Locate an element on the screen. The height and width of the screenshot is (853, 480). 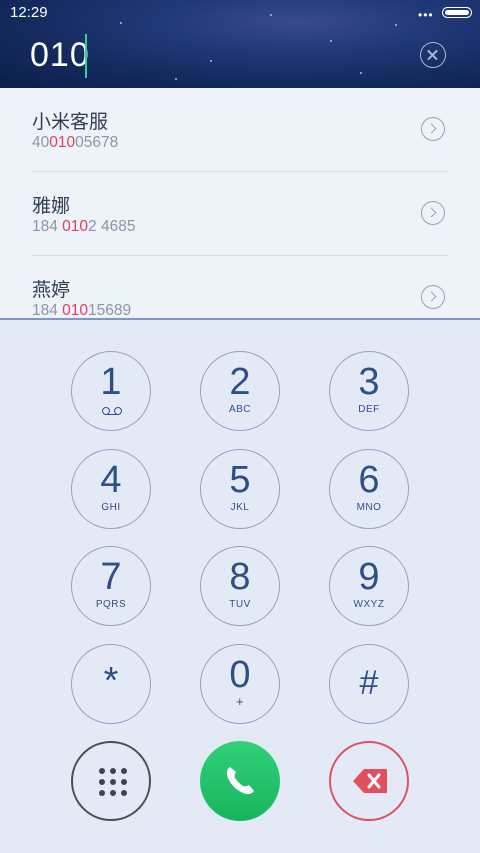
key-8: 8 TUV is located at coordinates (240, 586).